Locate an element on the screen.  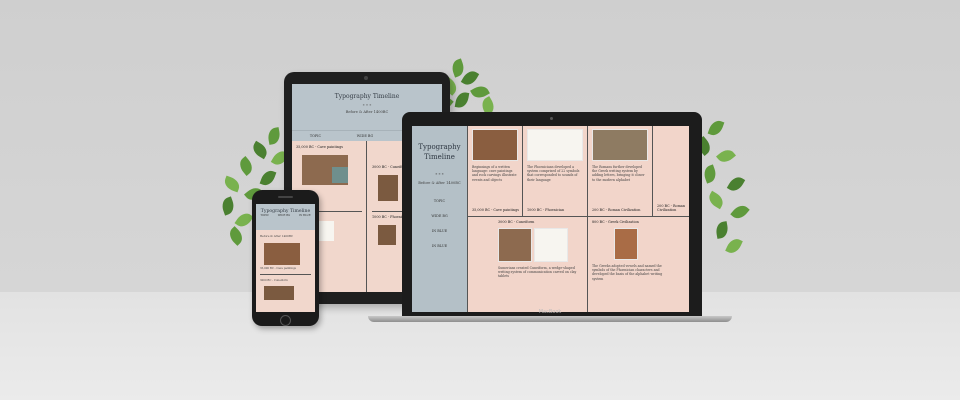
phone-site-title: Typography Timeline is located at coordinates (285, 211).